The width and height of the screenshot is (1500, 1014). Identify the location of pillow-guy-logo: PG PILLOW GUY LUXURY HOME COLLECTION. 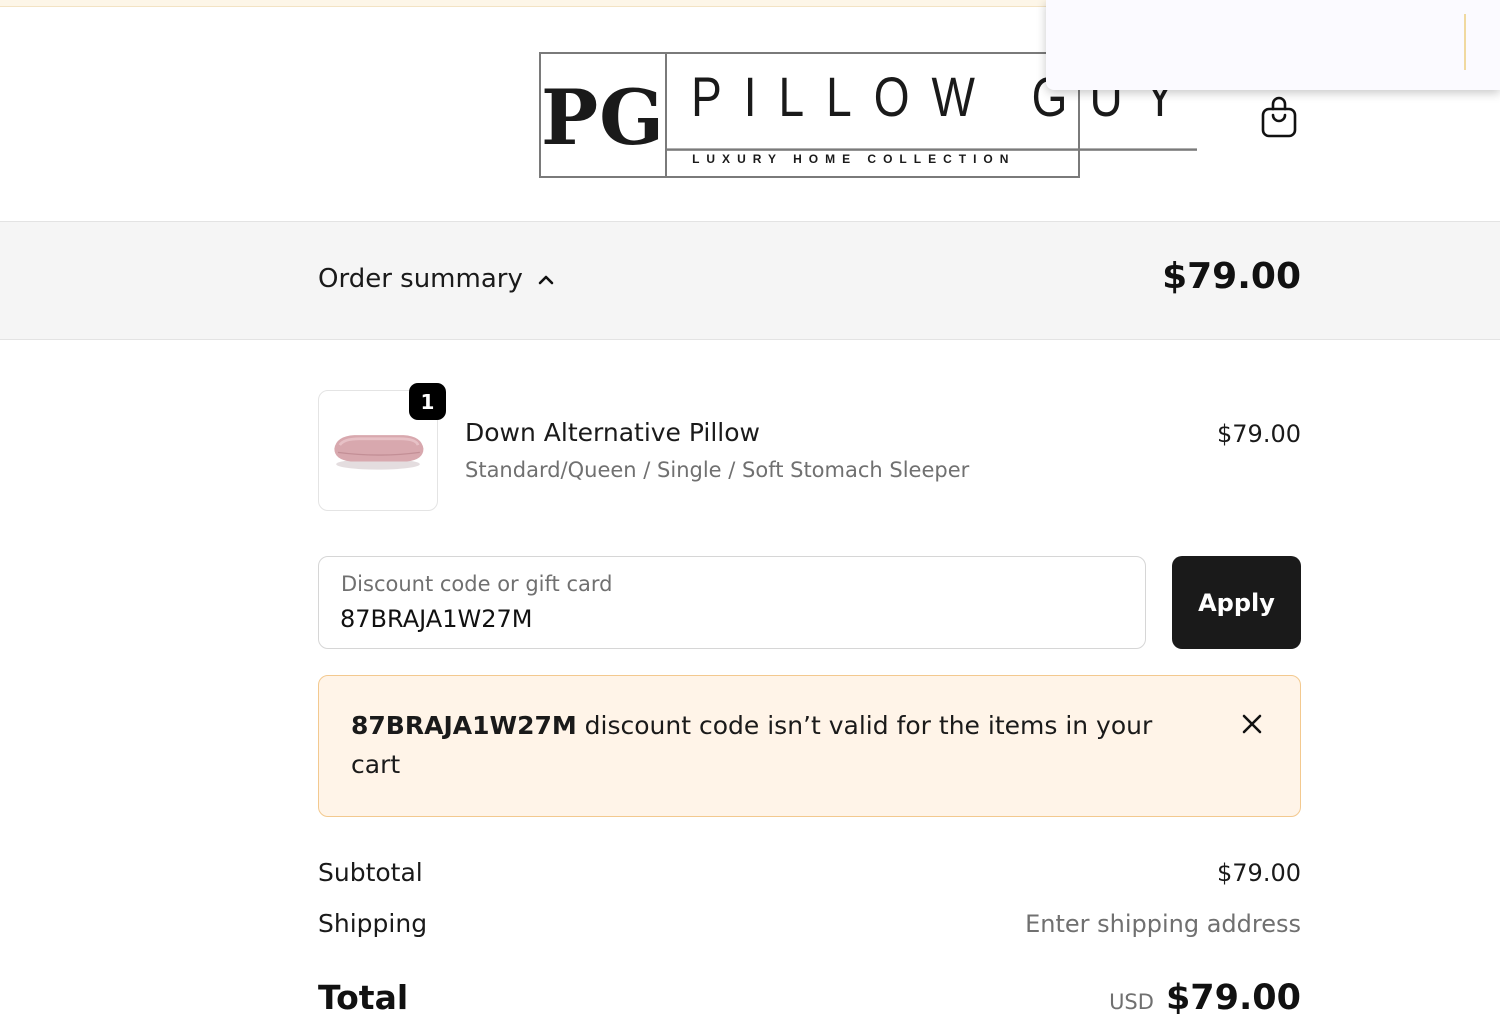
(868, 115).